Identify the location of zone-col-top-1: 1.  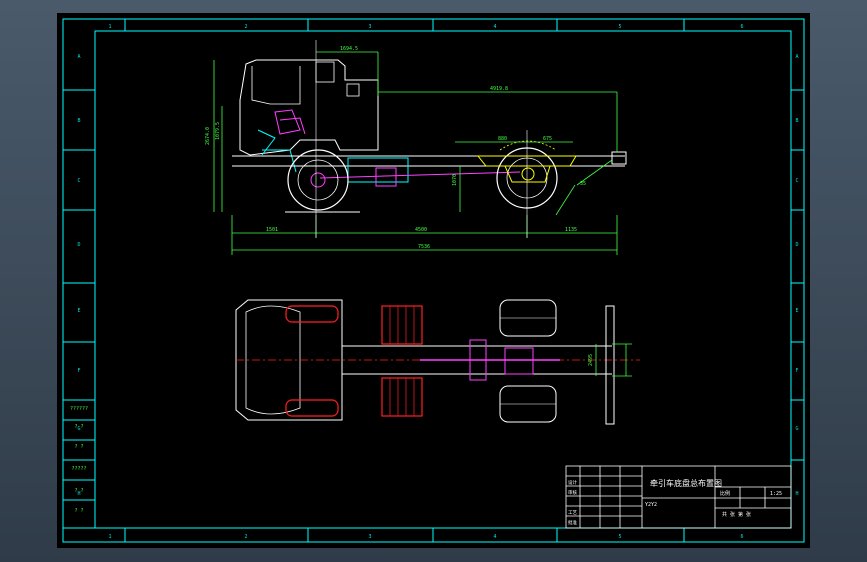
(109, 27).